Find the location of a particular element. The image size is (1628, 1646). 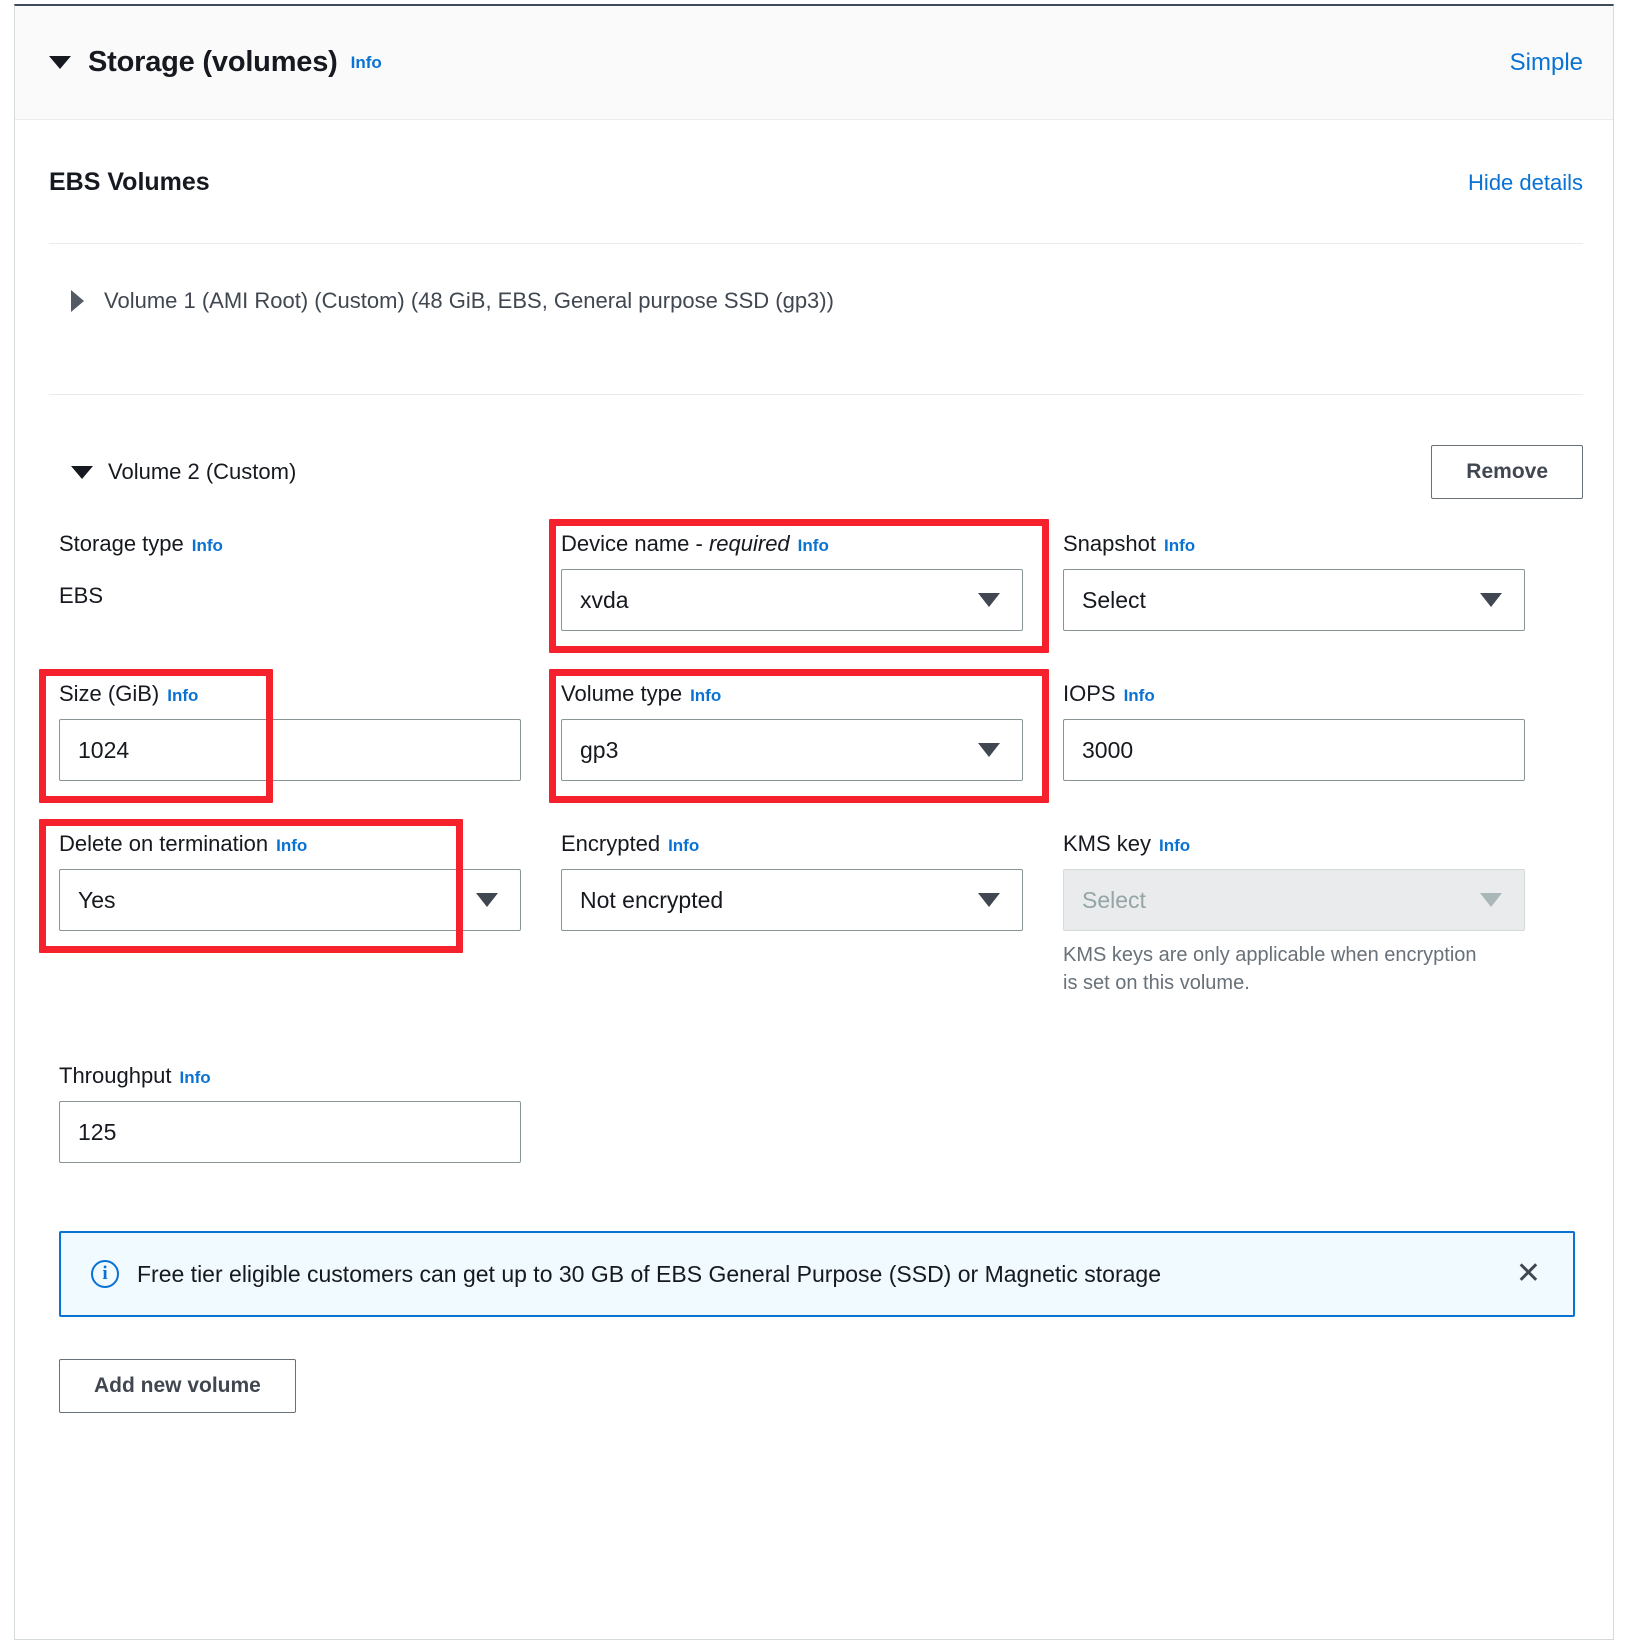

storage-type-value: EBS is located at coordinates (81, 595).